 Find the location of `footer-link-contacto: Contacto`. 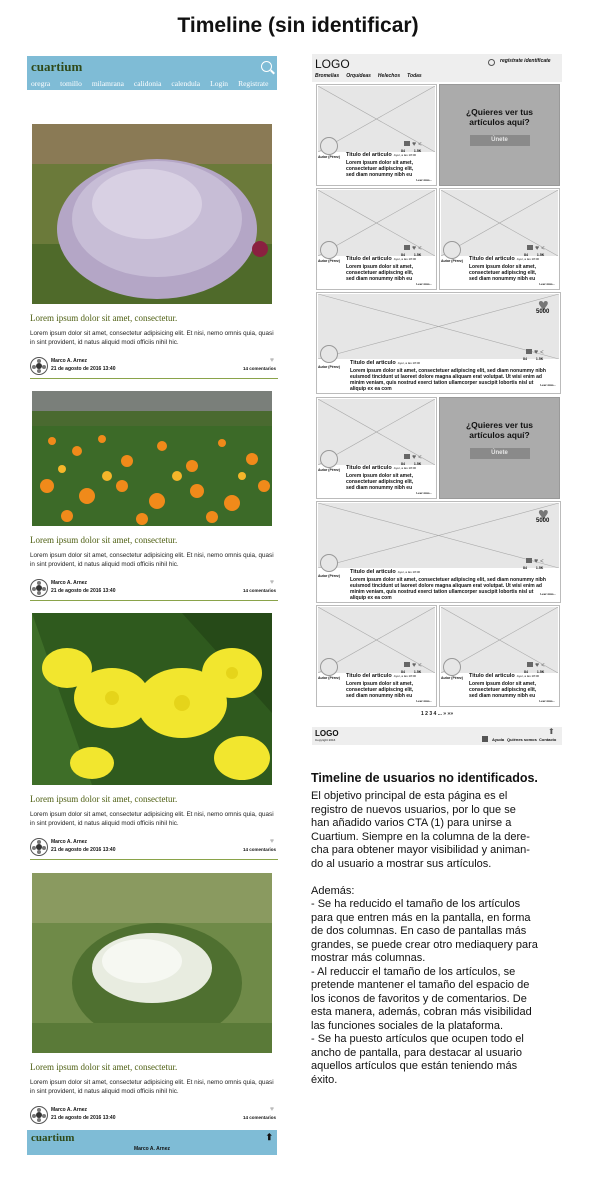

footer-link-contacto: Contacto is located at coordinates (547, 739).